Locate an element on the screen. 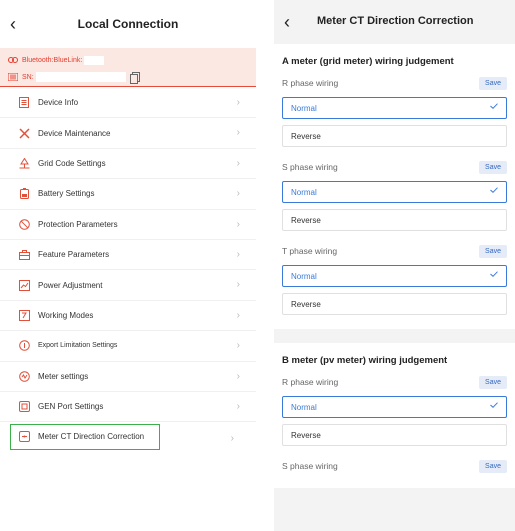 This screenshot has width=515, height=531. meter-icon is located at coordinates (24, 376).